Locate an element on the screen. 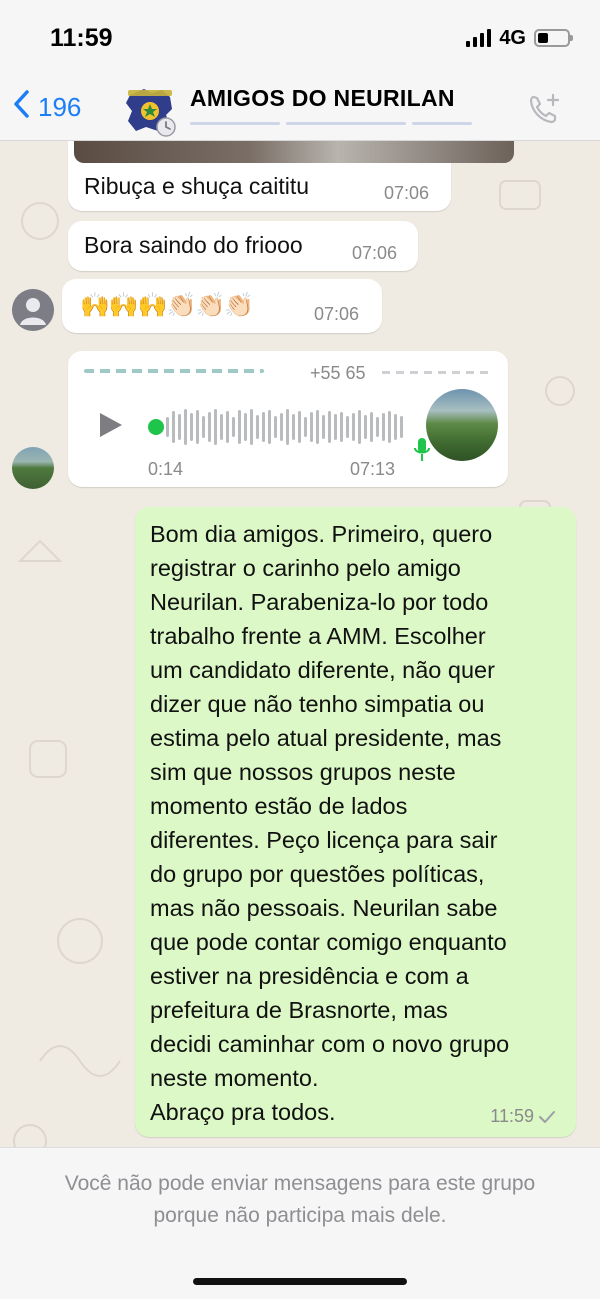 Image resolution: width=600 pixels, height=1299 pixels. add-call-button is located at coordinates (544, 109).